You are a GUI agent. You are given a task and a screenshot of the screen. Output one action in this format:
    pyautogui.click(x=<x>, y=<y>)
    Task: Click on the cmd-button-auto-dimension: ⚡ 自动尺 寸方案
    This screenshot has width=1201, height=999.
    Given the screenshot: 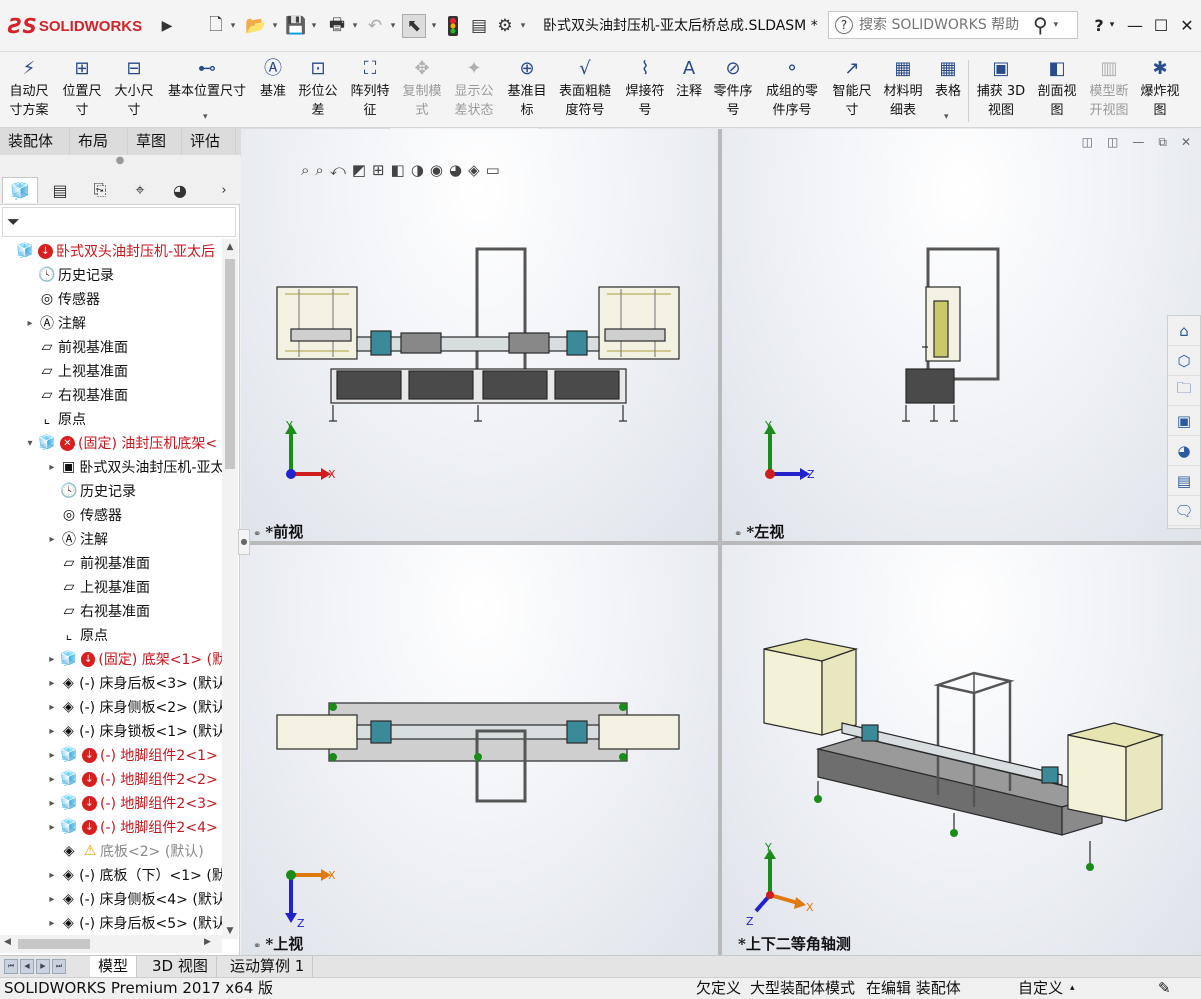 What is the action you would take?
    pyautogui.click(x=29, y=88)
    